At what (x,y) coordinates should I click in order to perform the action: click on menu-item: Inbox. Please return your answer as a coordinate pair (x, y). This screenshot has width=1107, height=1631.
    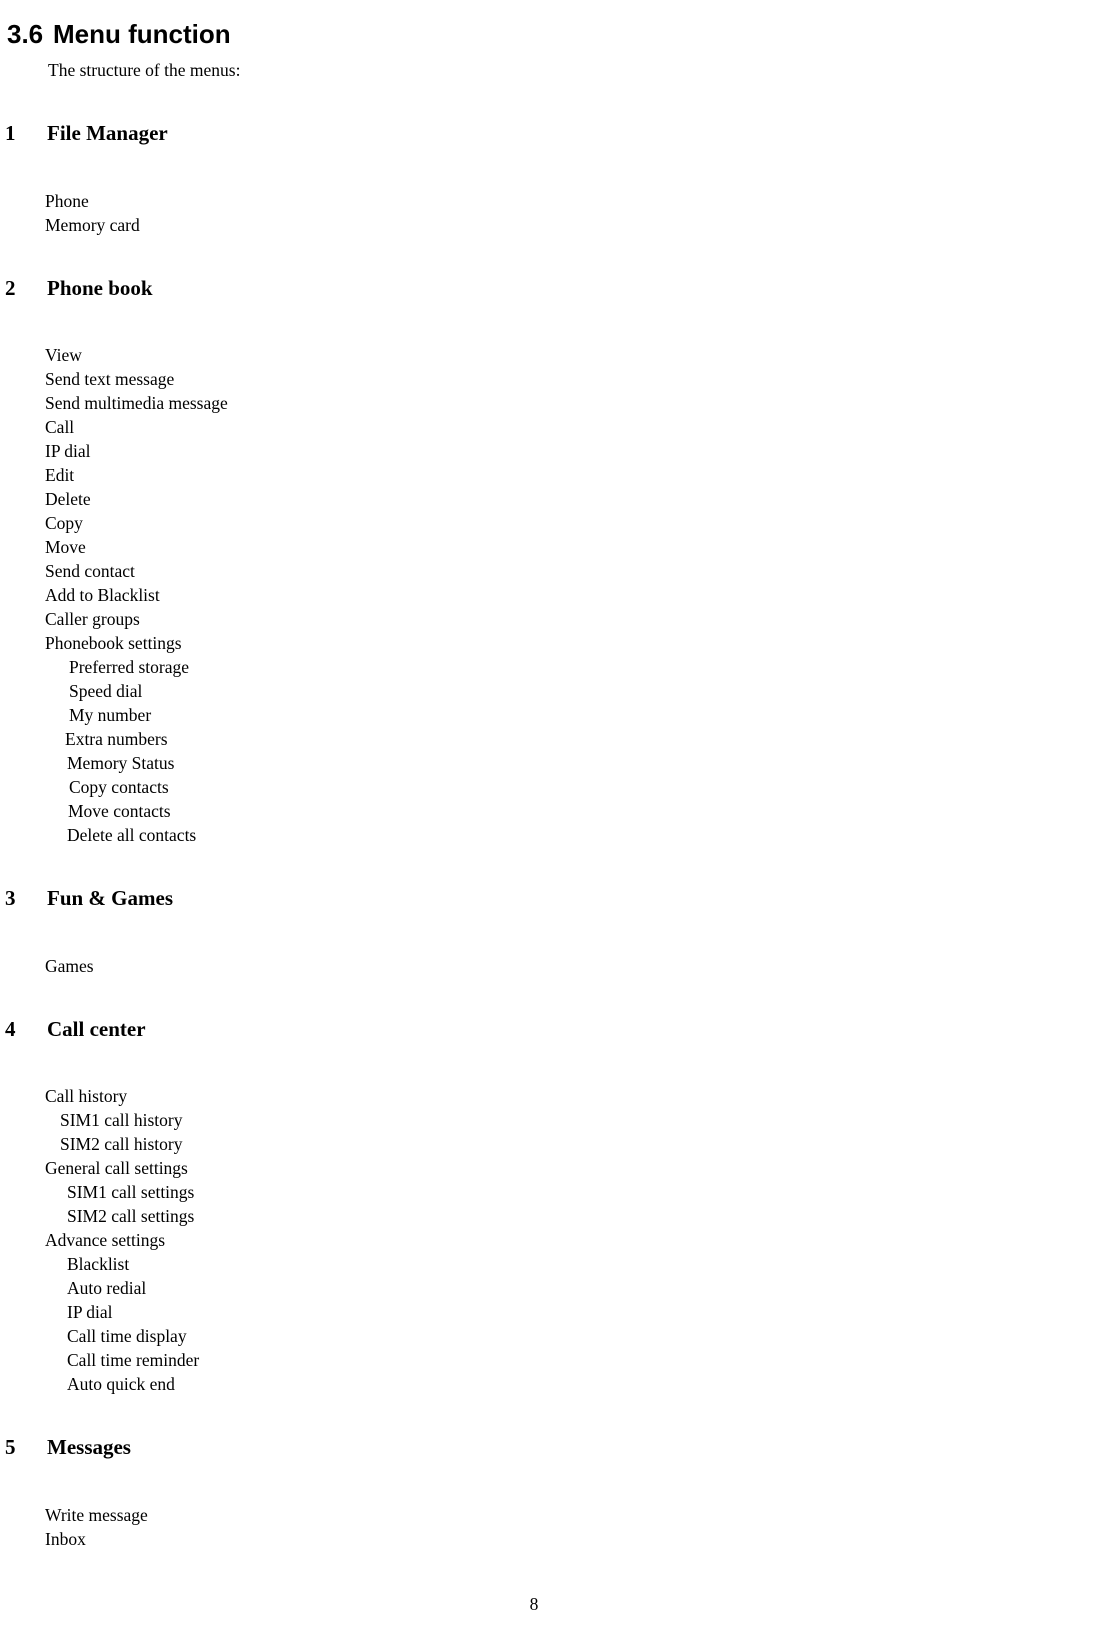
    Looking at the image, I should click on (65, 1539).